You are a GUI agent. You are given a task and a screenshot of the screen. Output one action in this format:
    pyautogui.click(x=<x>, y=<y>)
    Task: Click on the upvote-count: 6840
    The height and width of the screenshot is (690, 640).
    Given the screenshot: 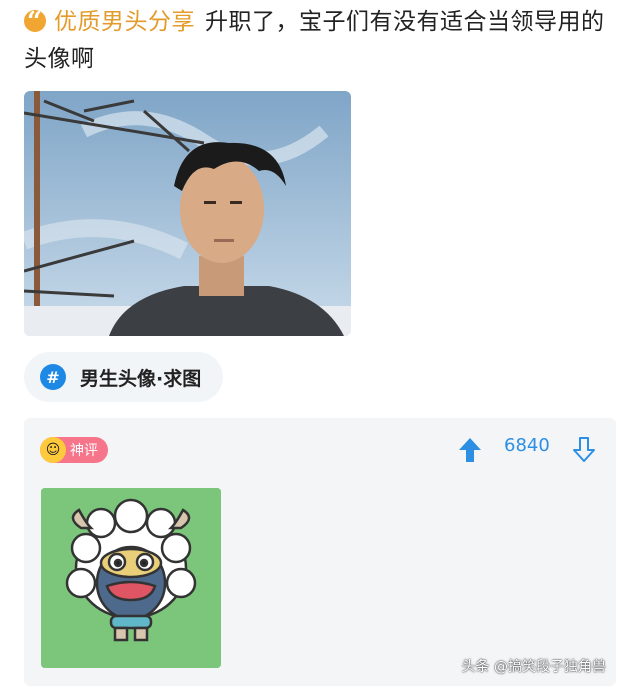 What is the action you would take?
    pyautogui.click(x=527, y=445)
    